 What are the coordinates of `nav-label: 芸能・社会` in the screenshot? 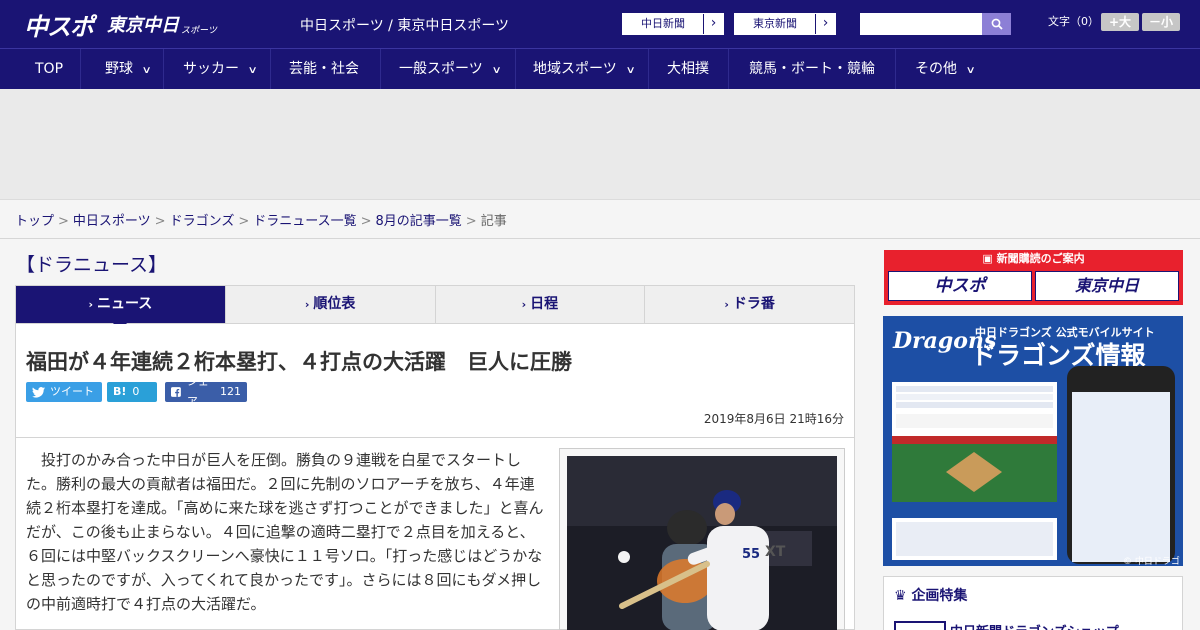 It's located at (324, 69).